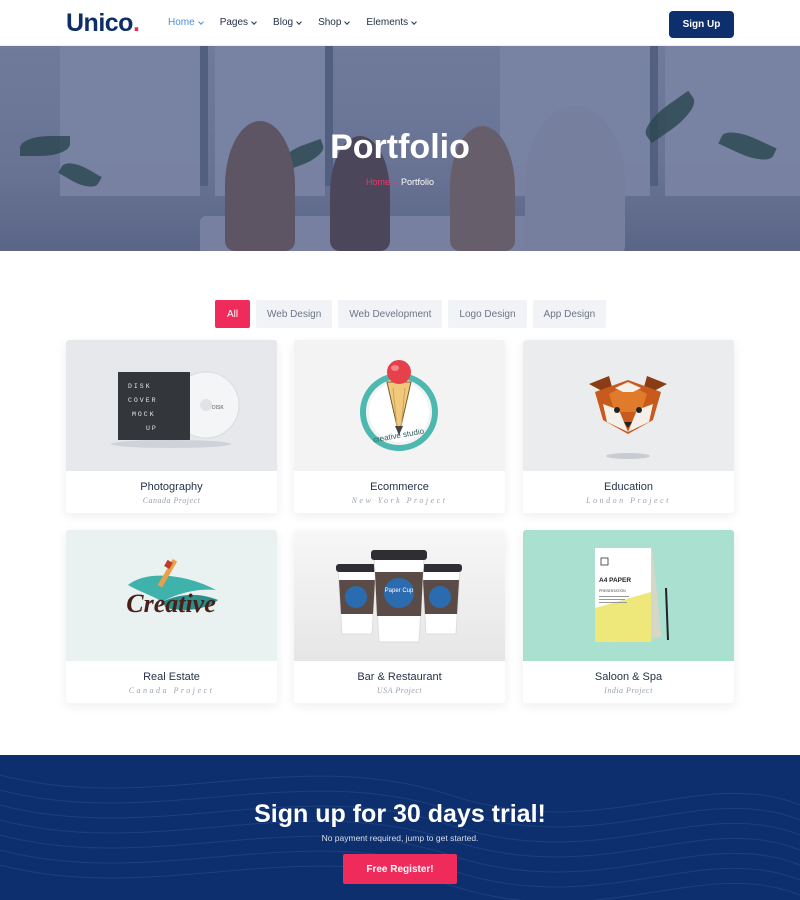  What do you see at coordinates (628, 677) in the screenshot?
I see `card-title: Saloon & Spa` at bounding box center [628, 677].